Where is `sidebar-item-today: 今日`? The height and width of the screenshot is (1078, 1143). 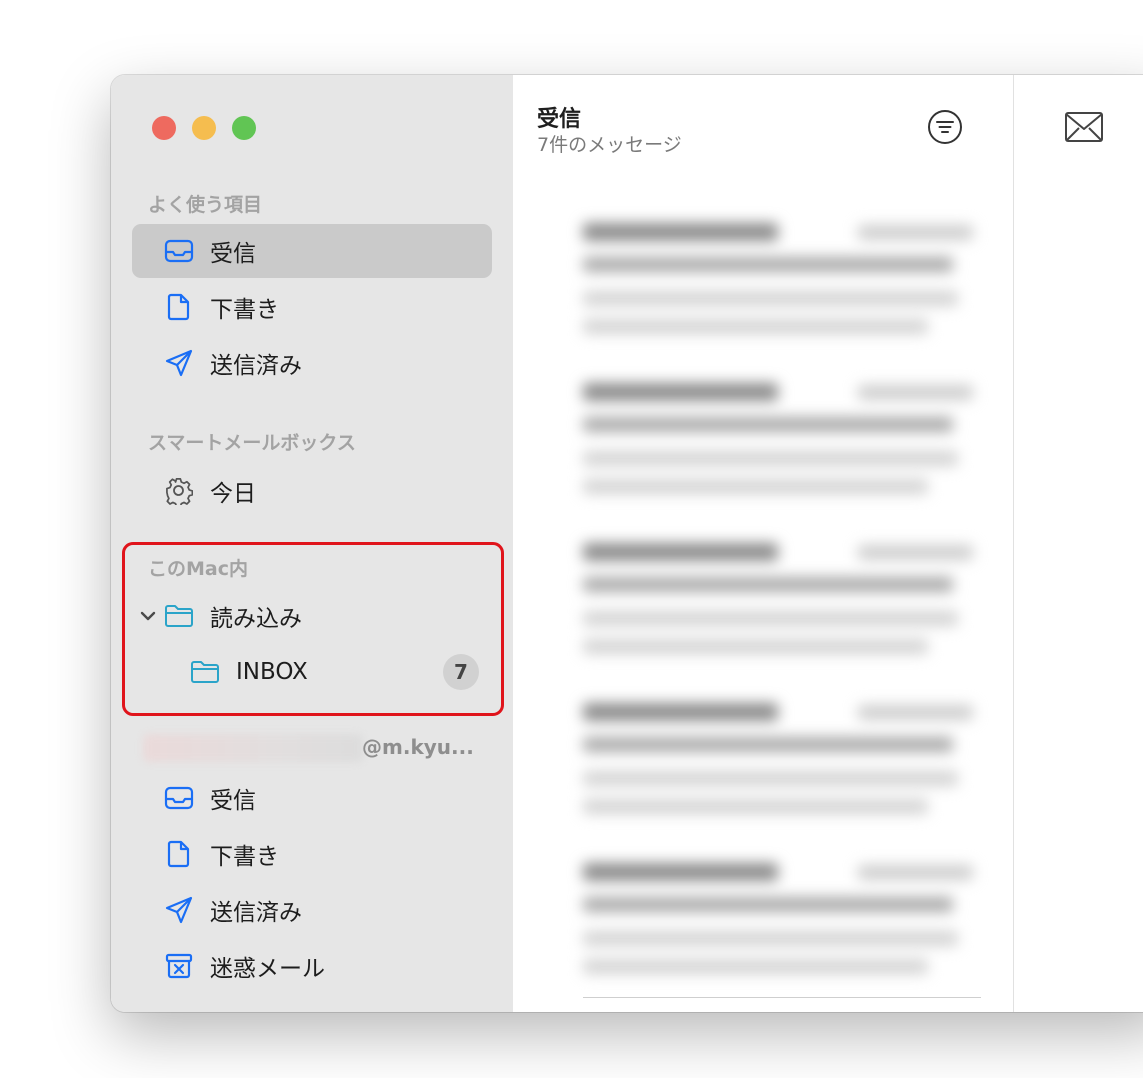 sidebar-item-today: 今日 is located at coordinates (312, 491).